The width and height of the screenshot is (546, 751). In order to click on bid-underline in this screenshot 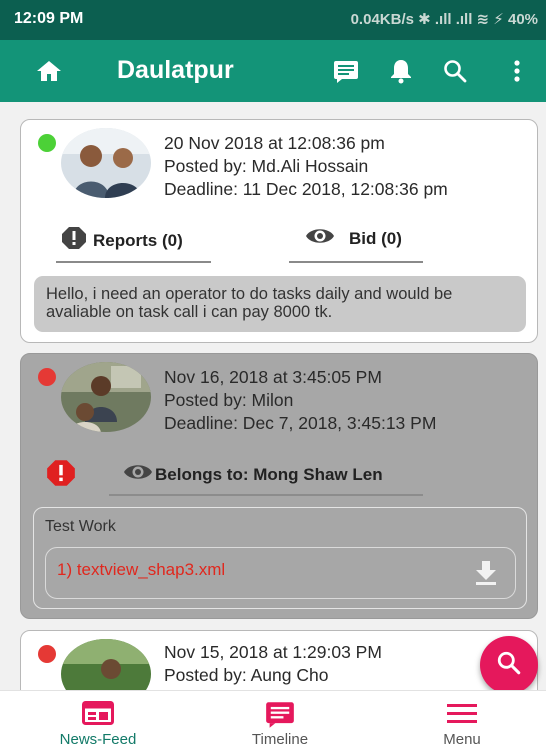, I will do `click(356, 262)`.